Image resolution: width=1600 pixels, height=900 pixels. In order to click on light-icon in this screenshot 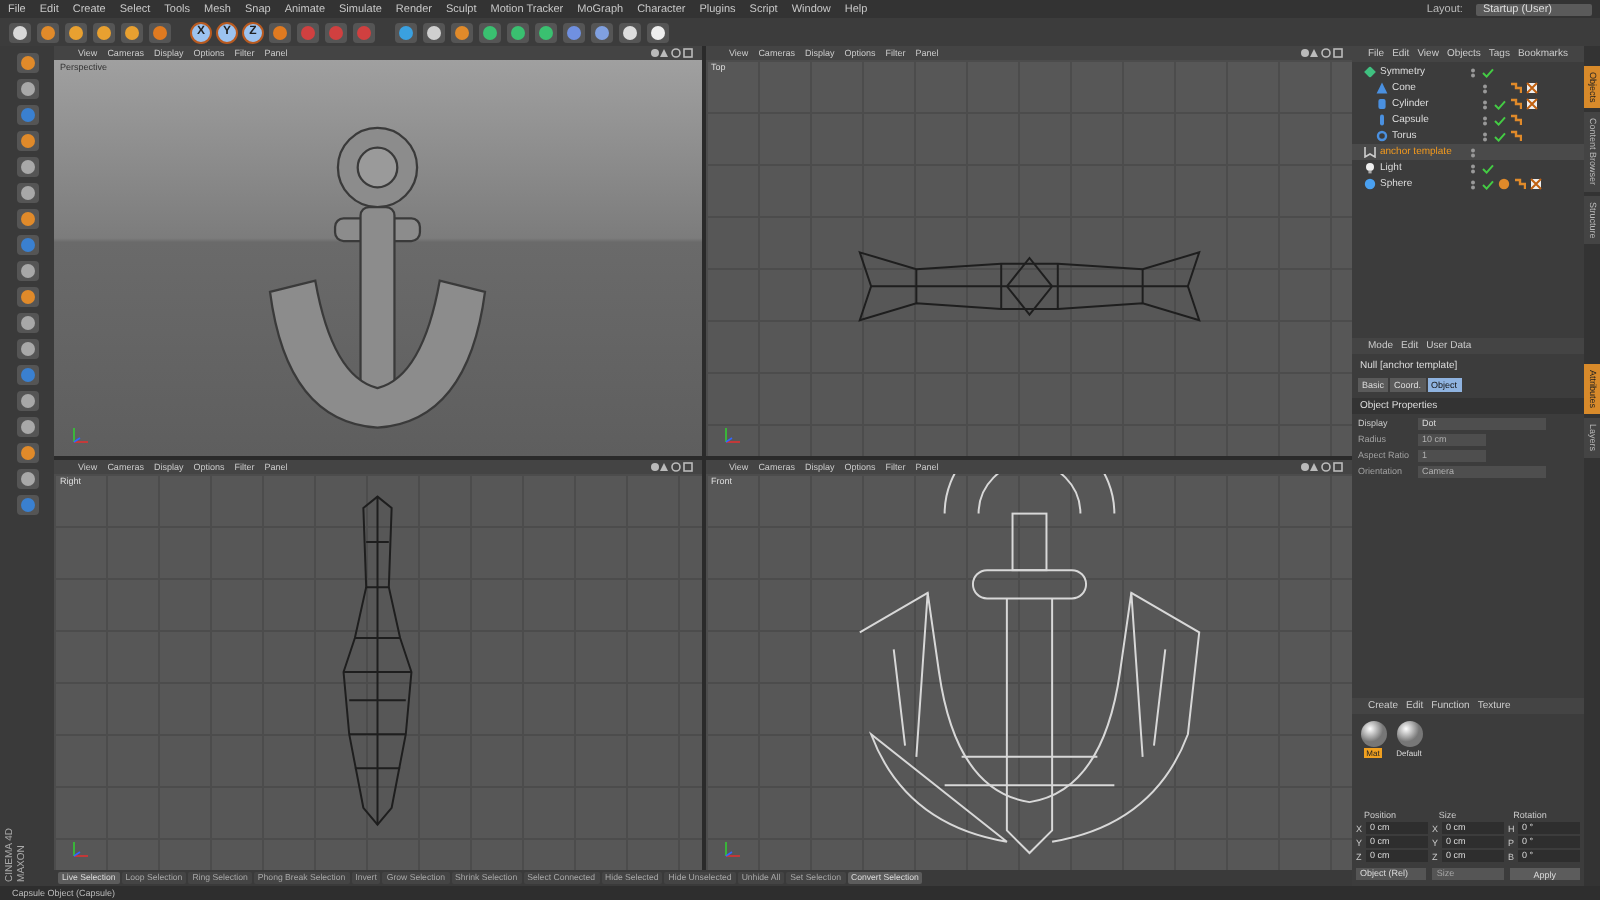, I will do `click(1370, 168)`.